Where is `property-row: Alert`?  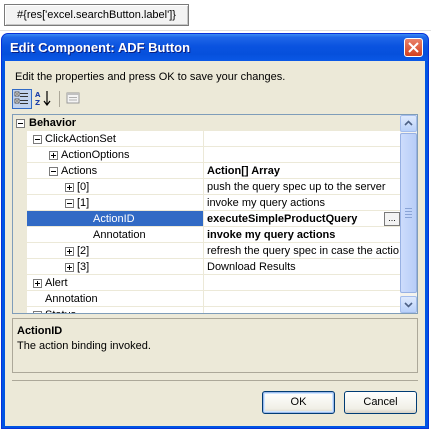 property-row: Alert is located at coordinates (207, 283).